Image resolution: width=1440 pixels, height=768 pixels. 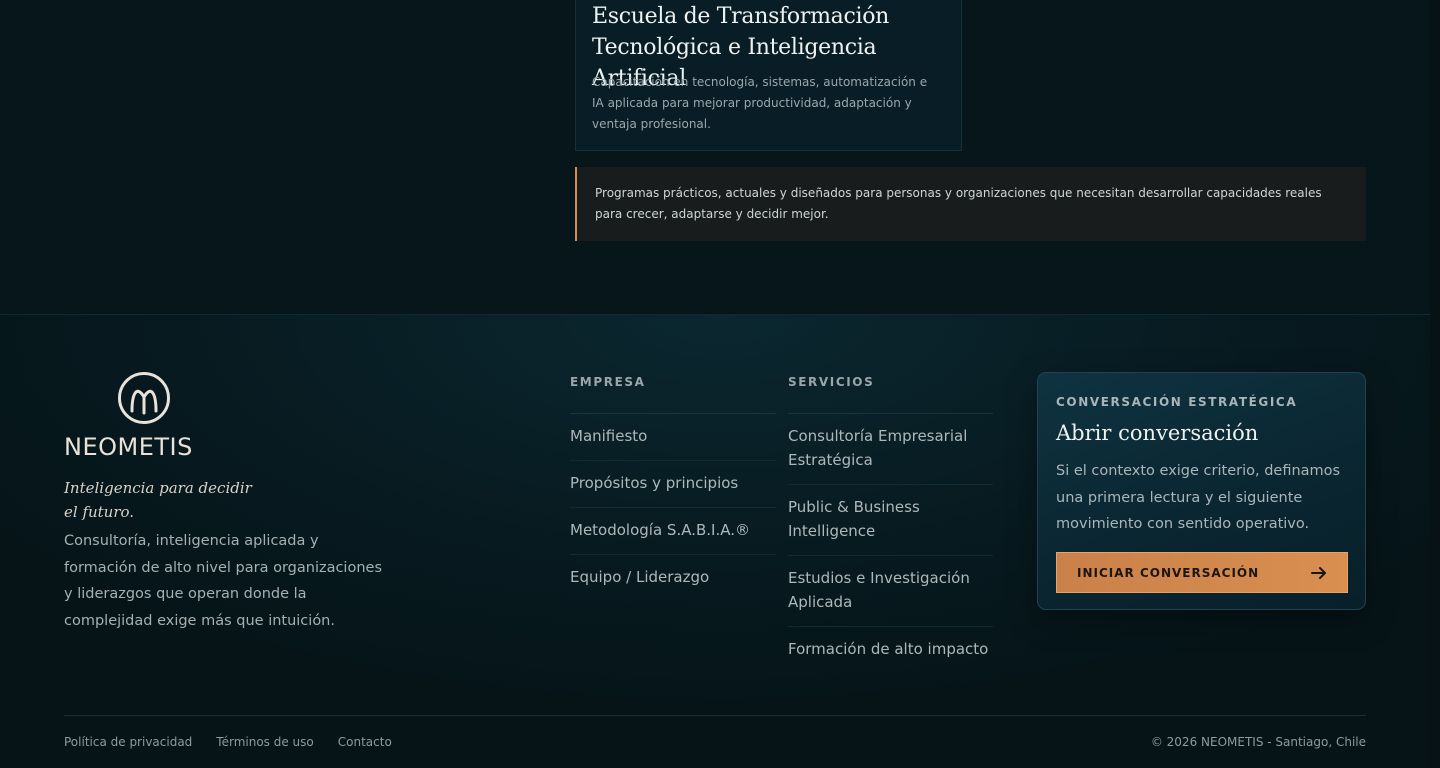 I want to click on cta-kicker: CONVERSACIÓN ESTRATÉGICA, so click(x=1177, y=402).